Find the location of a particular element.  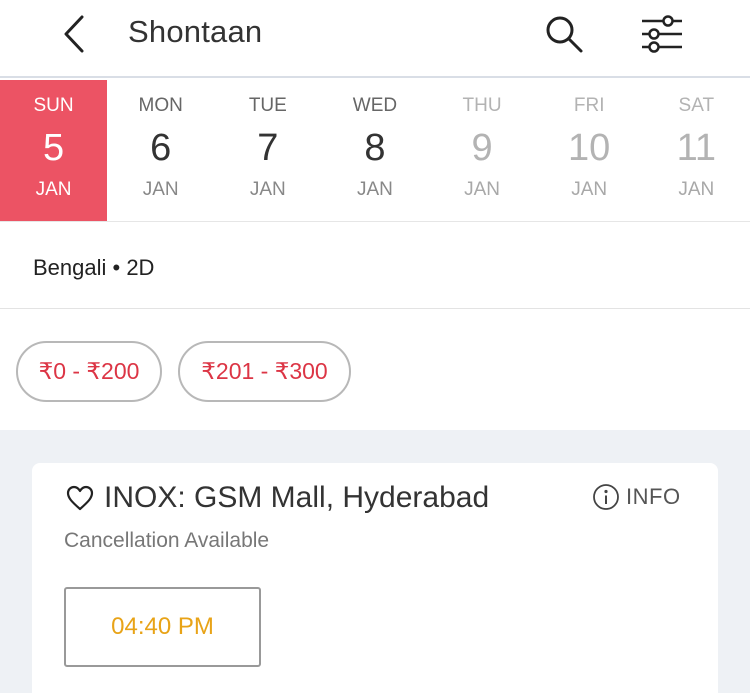

info-label: INFO is located at coordinates (653, 496).